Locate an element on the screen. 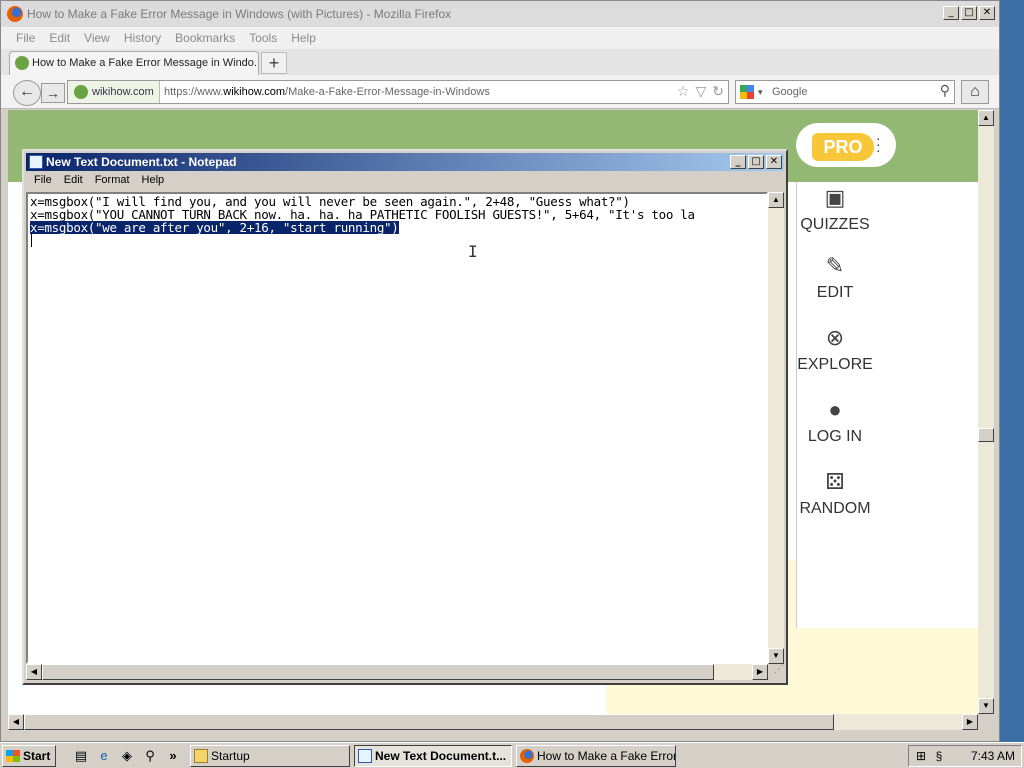 This screenshot has height=768, width=1024. firefox-task-icon is located at coordinates (527, 756).